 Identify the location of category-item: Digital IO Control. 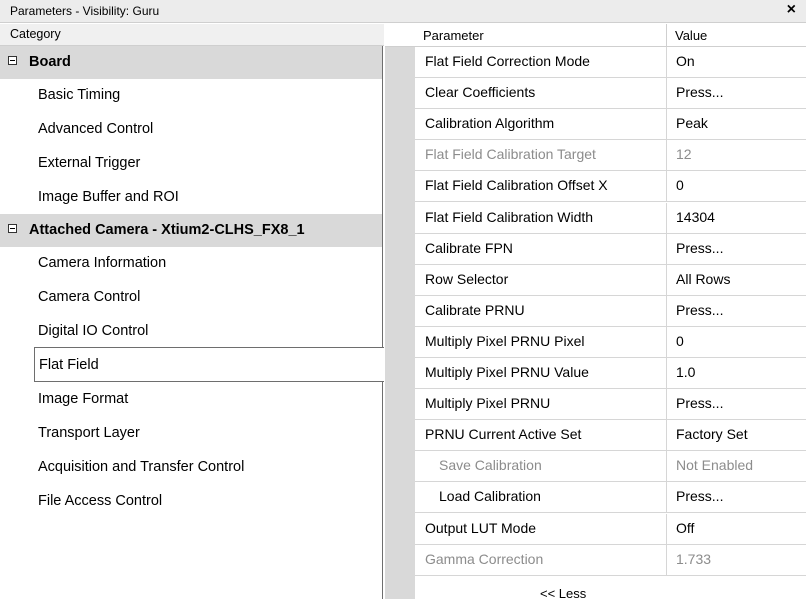
(191, 331).